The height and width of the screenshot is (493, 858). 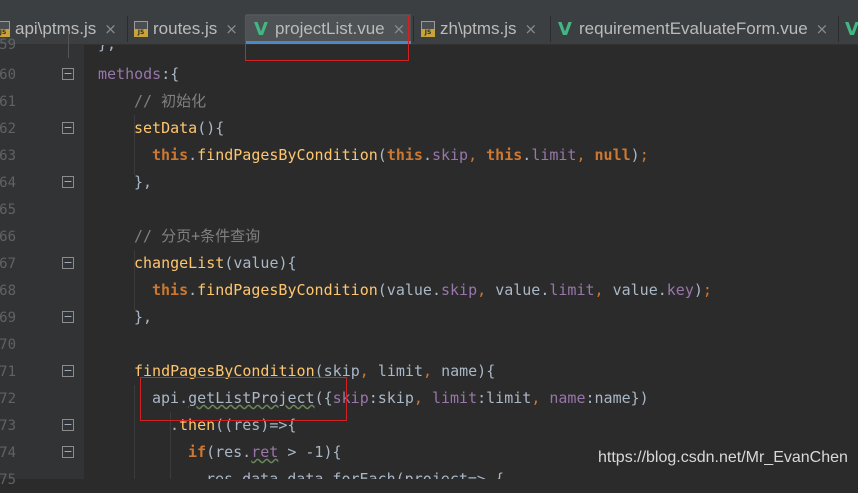 I want to click on code-line: if(res.ret > -1){, so click(x=265, y=452).